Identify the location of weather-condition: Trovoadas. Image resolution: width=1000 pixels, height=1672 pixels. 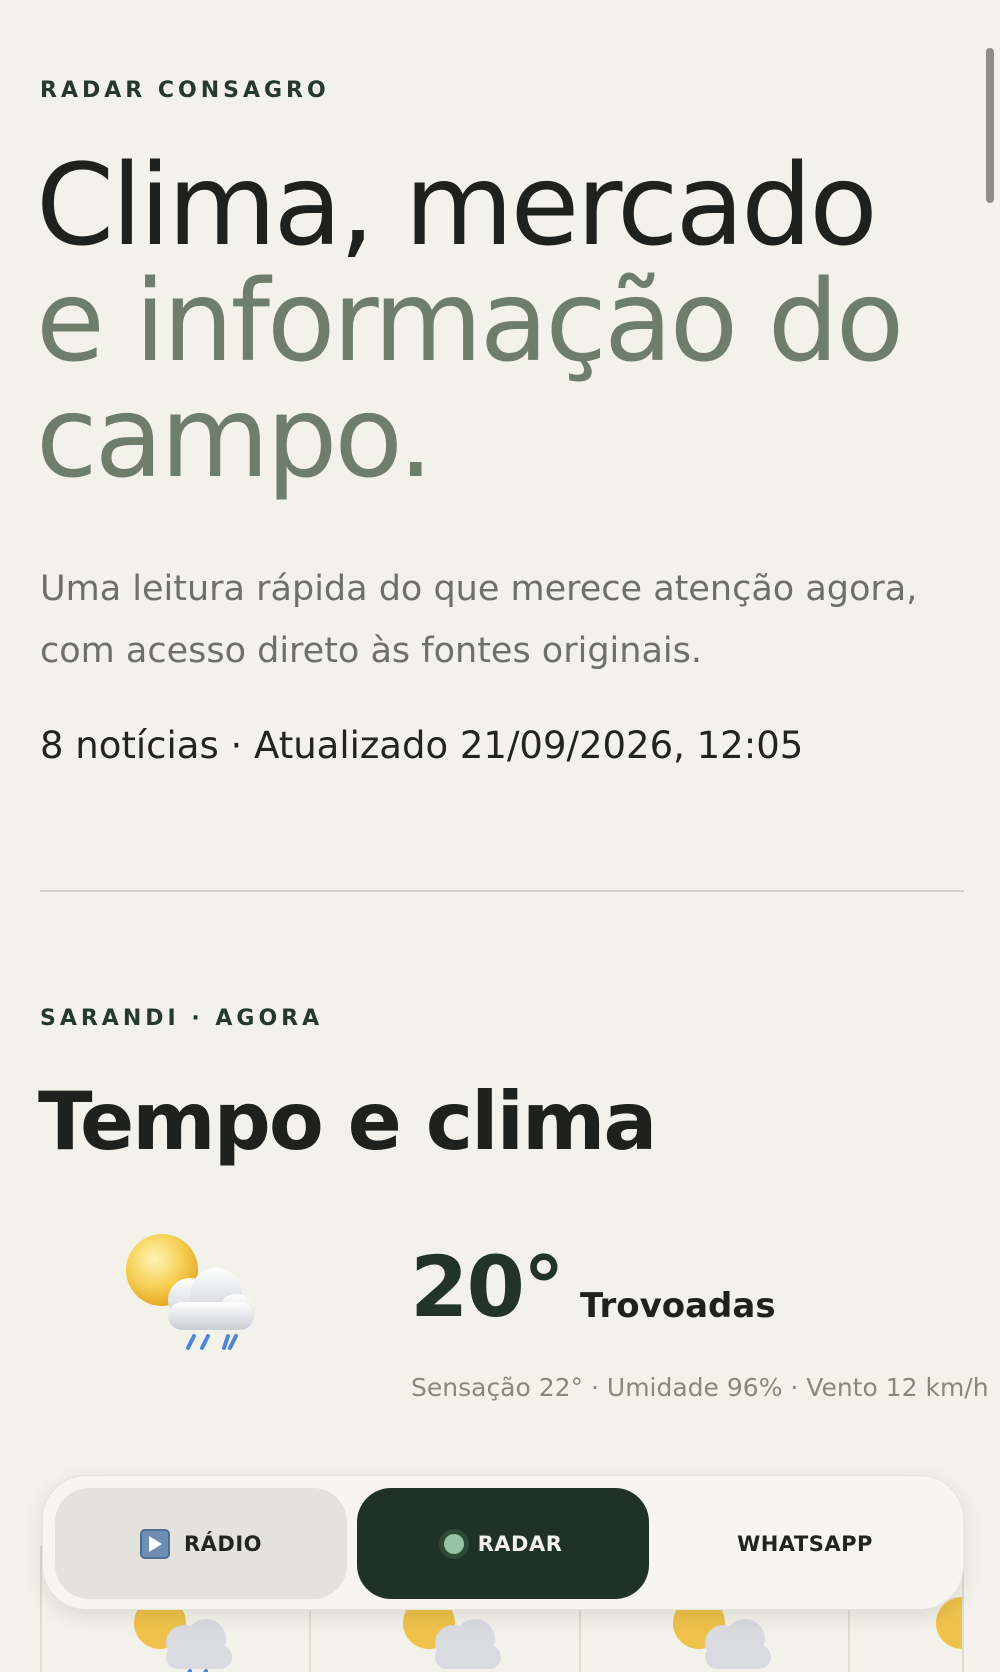
(678, 1306).